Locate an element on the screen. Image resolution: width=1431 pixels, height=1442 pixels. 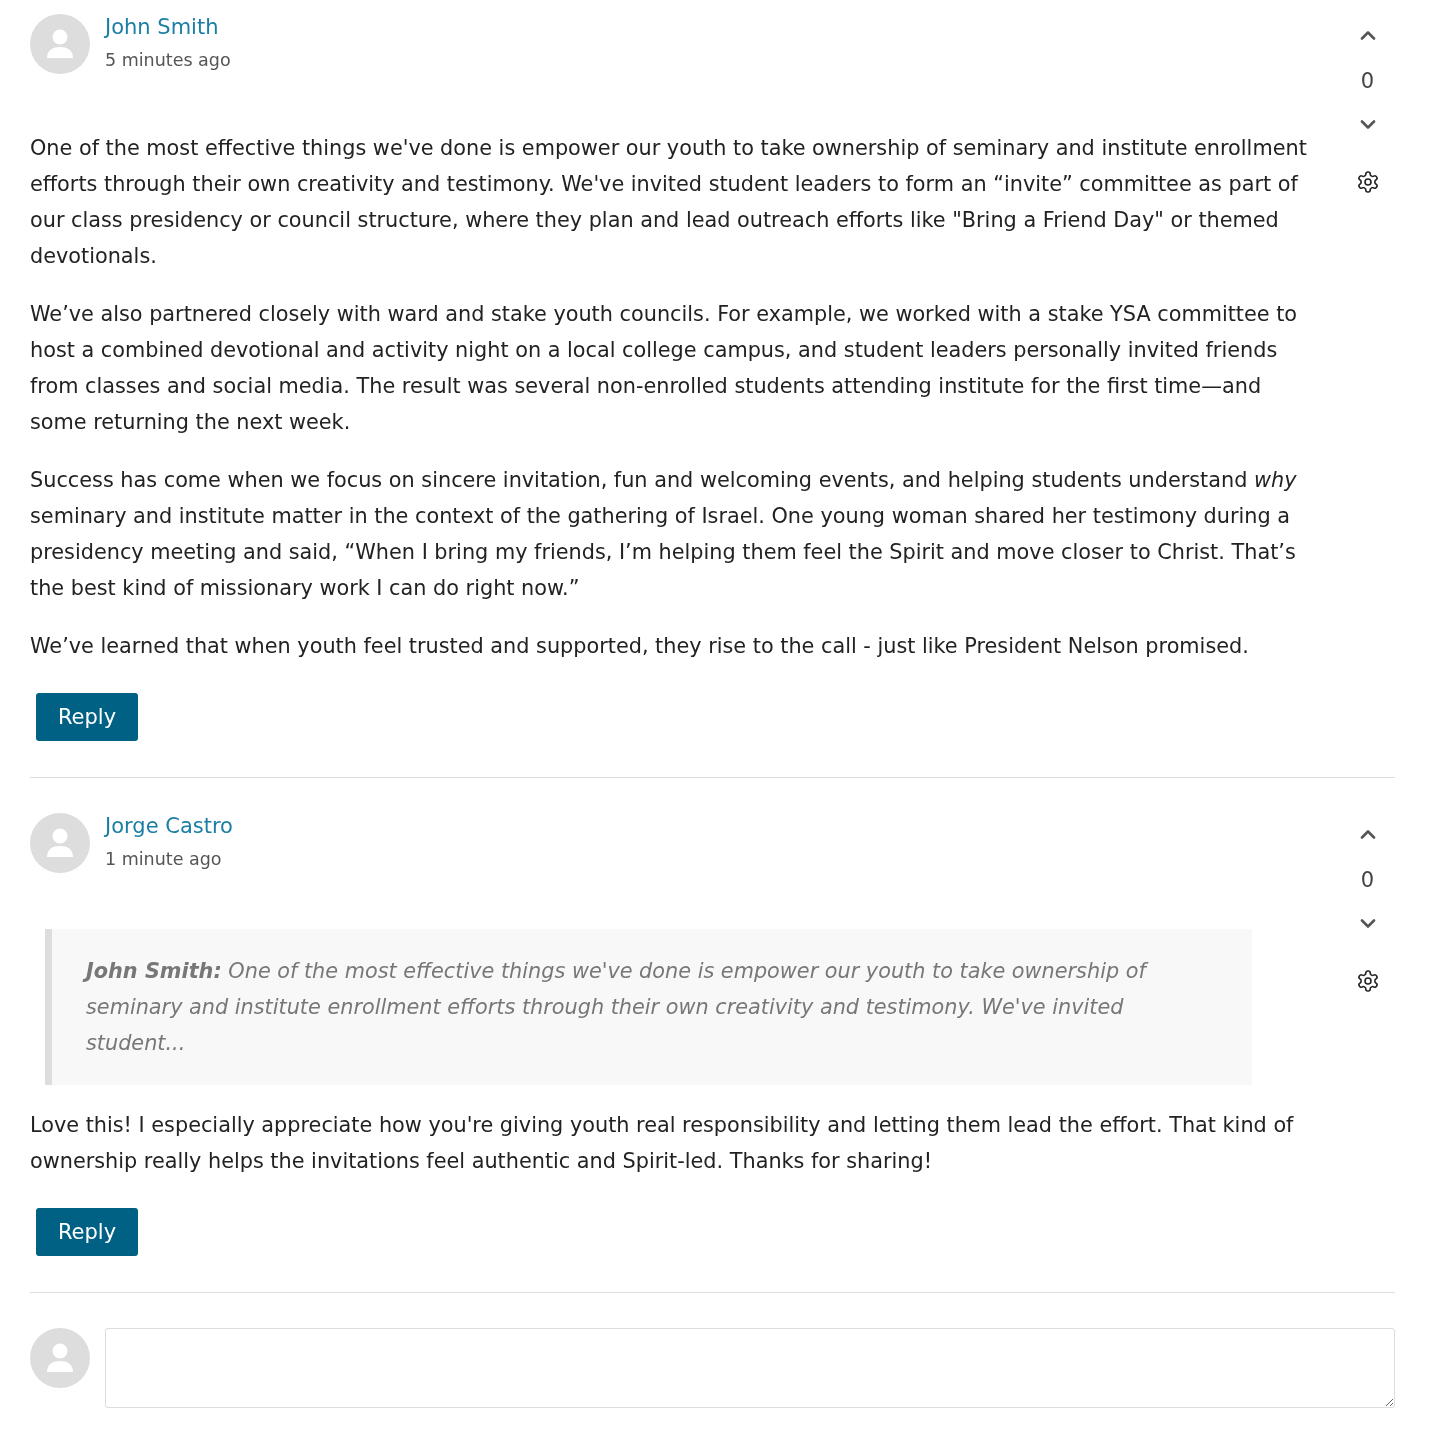
comment-time: 1 minute ago is located at coordinates (163, 859).